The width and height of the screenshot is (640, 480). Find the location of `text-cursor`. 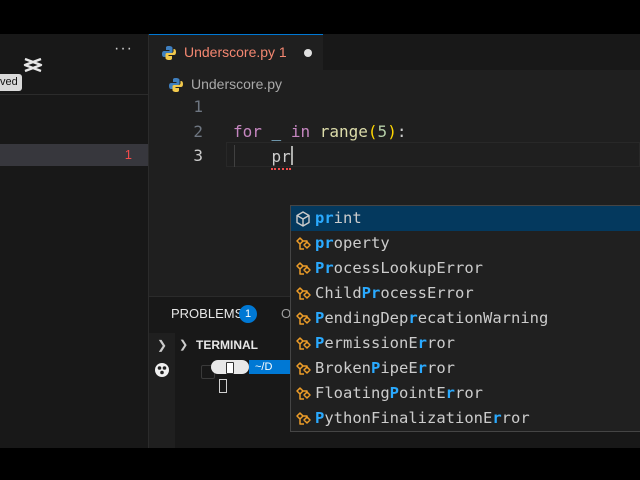

text-cursor is located at coordinates (291, 155).